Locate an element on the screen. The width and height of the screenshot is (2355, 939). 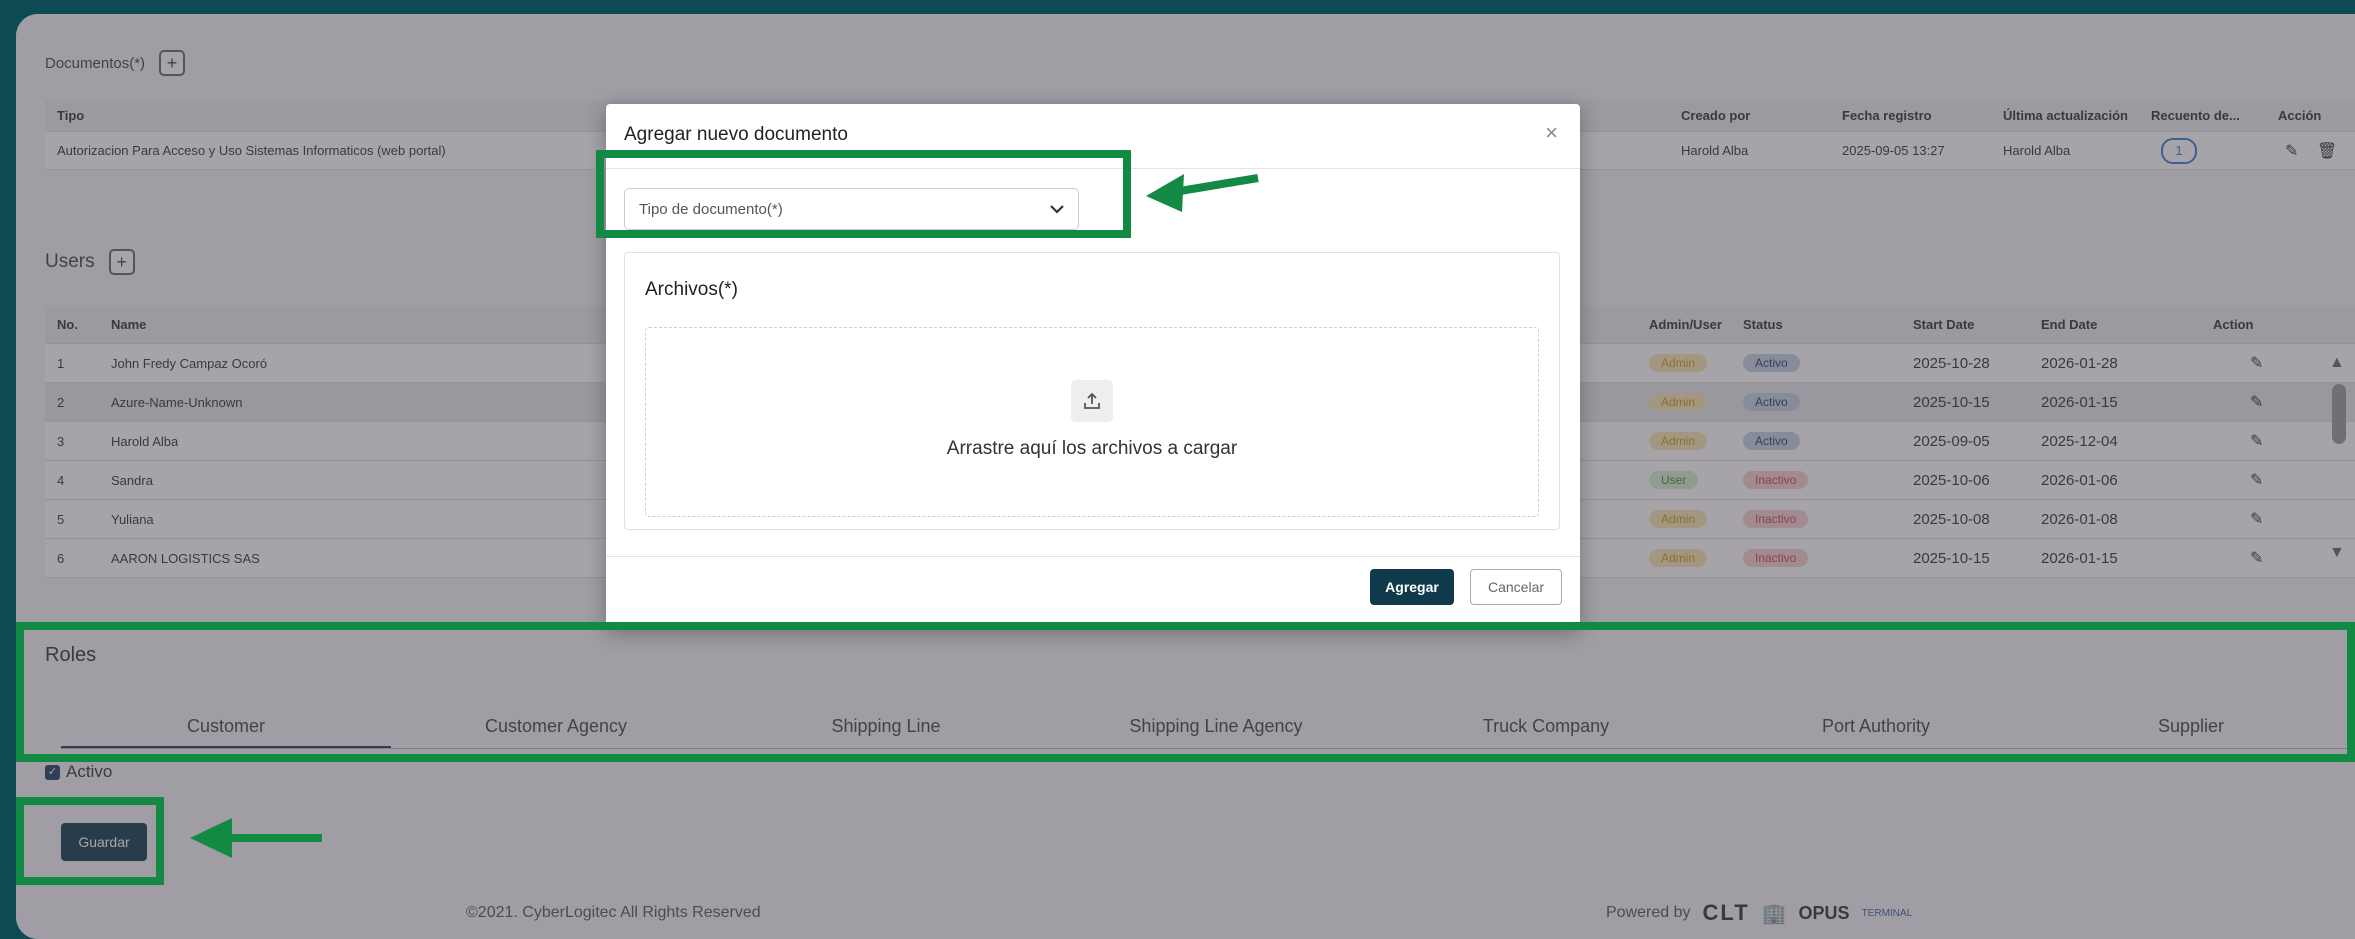
file-dropzone: Arrastre aquí los archivos a cargar is located at coordinates (1092, 422).